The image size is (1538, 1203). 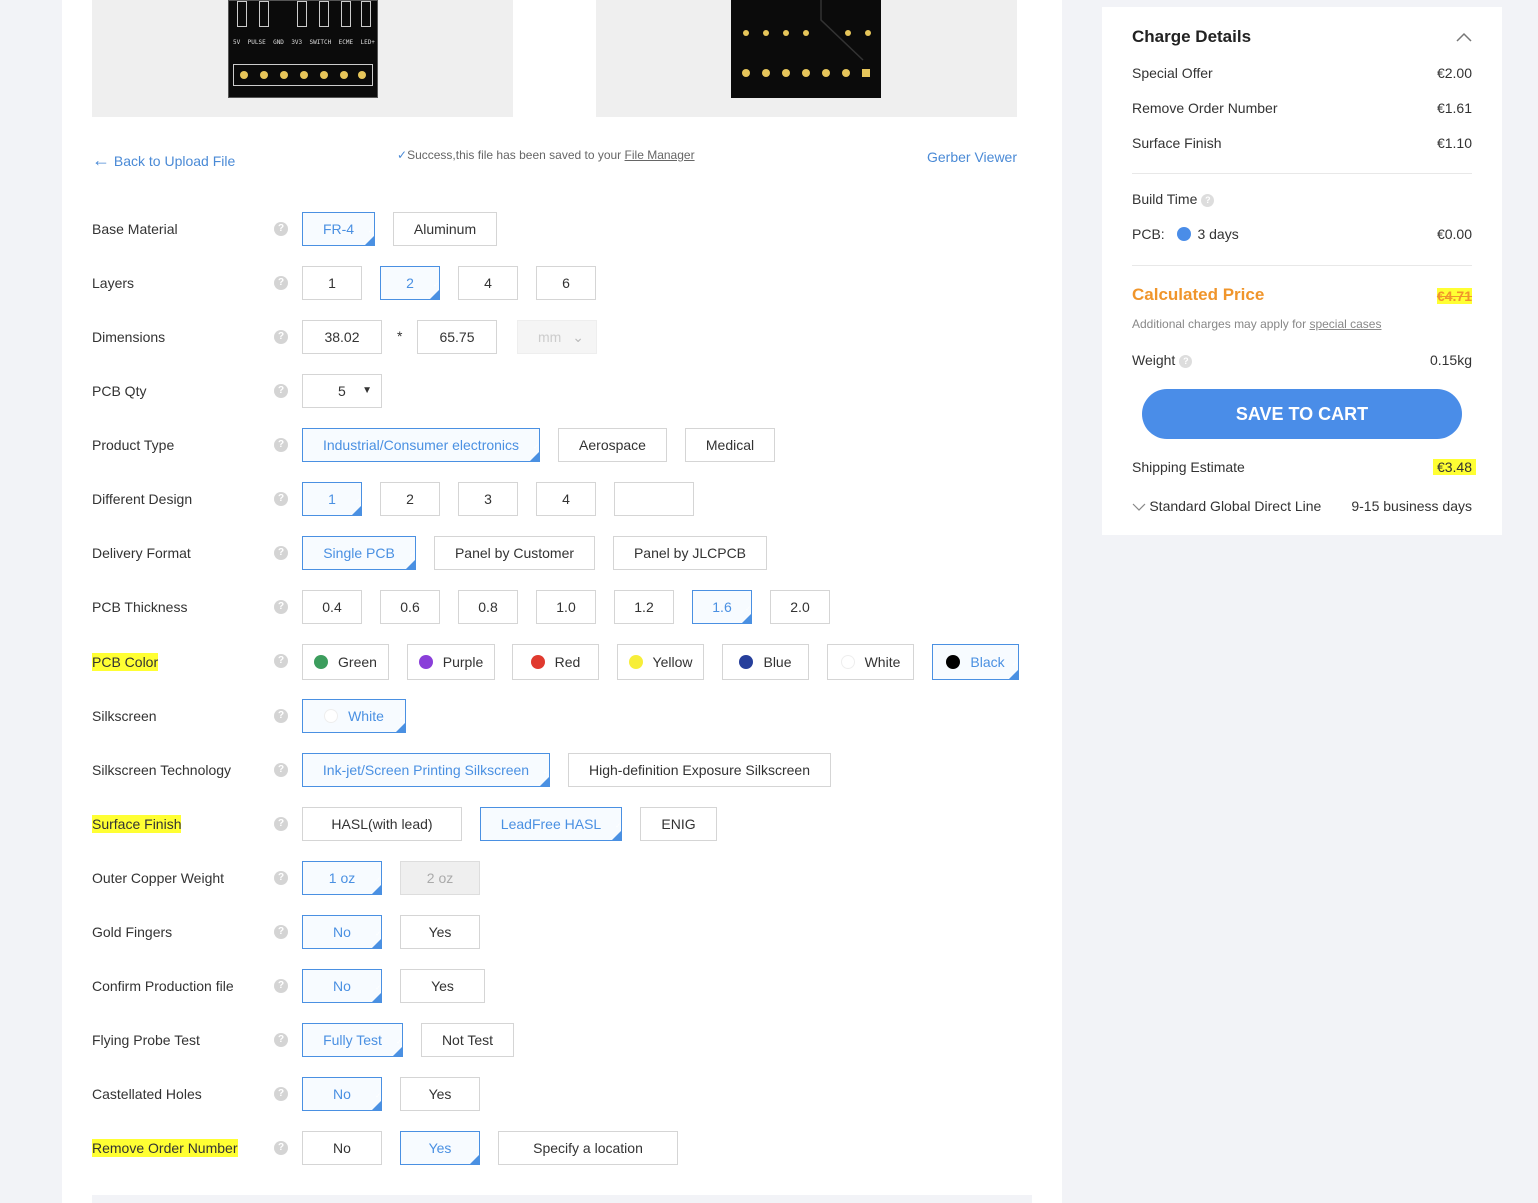 I want to click on option-medical: Medical, so click(x=730, y=445).